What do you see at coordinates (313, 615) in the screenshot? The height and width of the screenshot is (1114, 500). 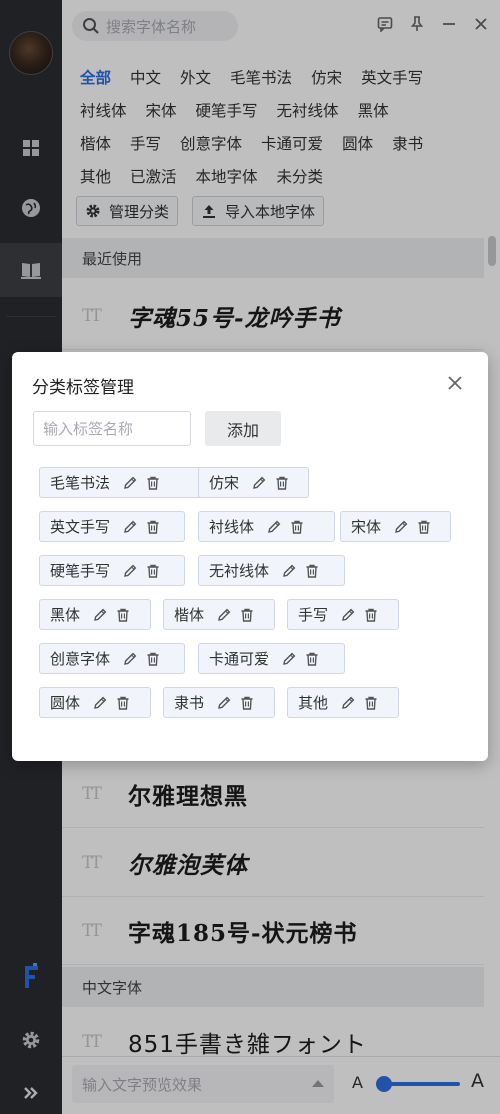 I see `tag-label: 手写` at bounding box center [313, 615].